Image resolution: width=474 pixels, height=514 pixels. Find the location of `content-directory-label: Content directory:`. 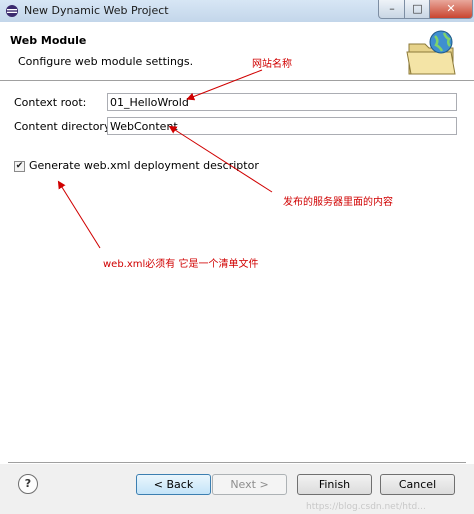

content-directory-label: Content directory: is located at coordinates (64, 126).